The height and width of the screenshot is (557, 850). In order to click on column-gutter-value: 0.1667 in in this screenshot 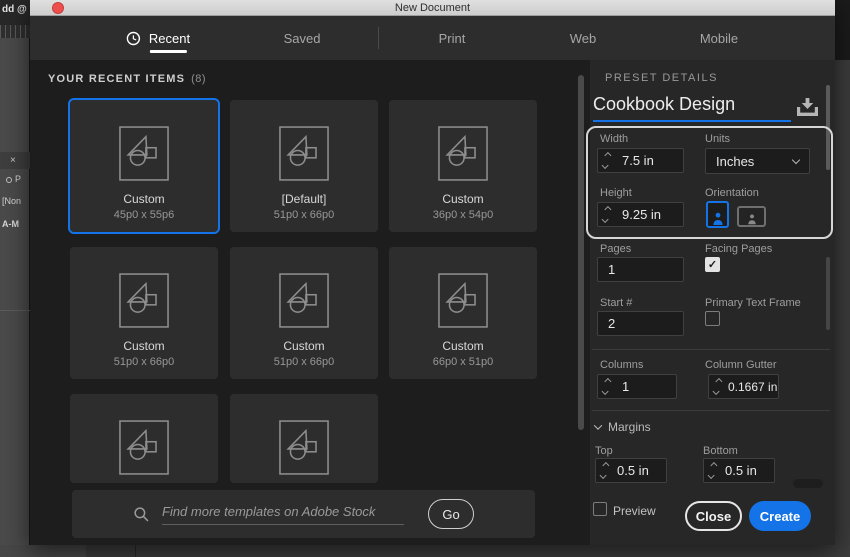, I will do `click(753, 386)`.